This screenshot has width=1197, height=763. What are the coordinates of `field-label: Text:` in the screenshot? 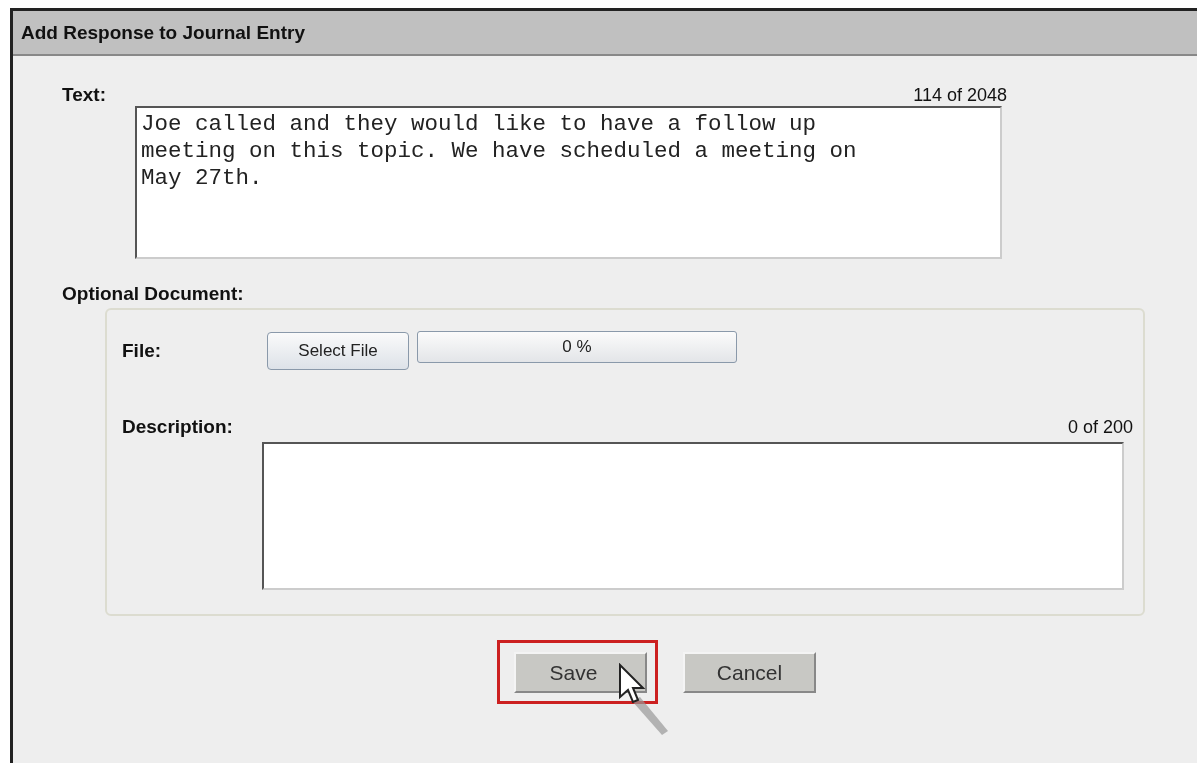 It's located at (84, 95).